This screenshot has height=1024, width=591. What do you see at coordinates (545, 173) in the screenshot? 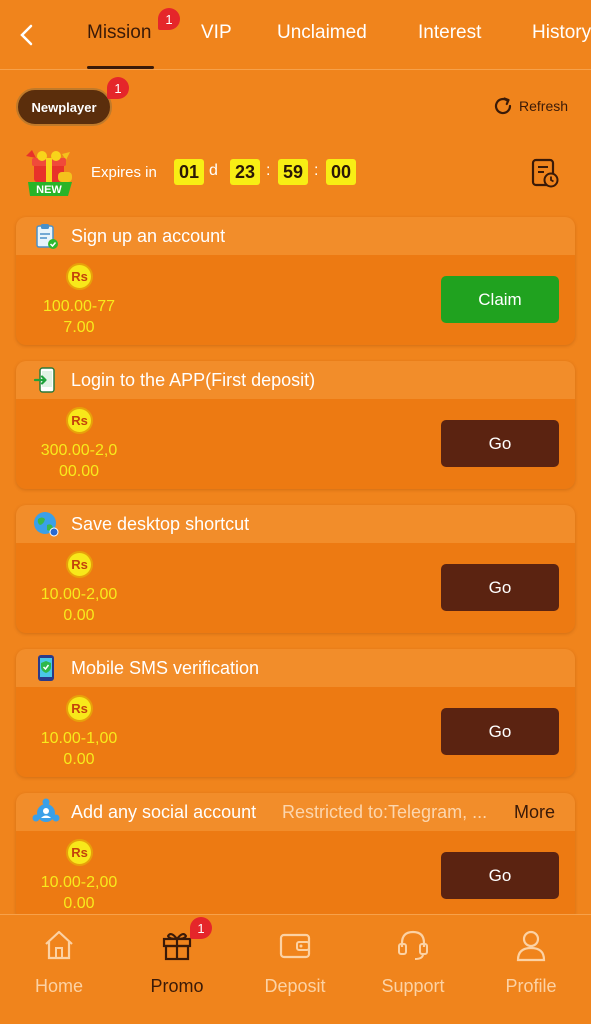
I see `record-icon` at bounding box center [545, 173].